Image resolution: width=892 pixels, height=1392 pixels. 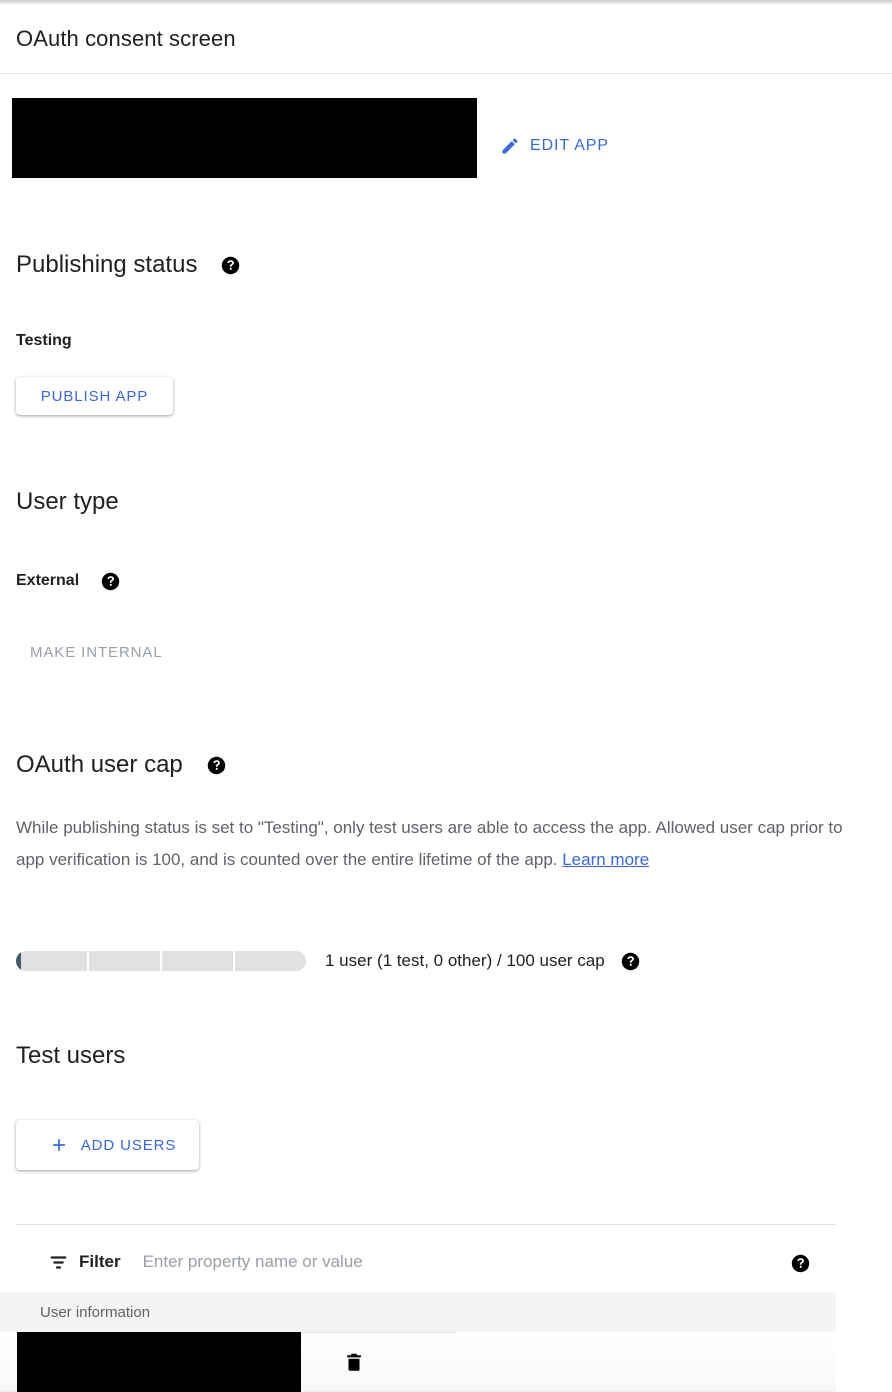 What do you see at coordinates (357, 1262) in the screenshot?
I see `filter-input` at bounding box center [357, 1262].